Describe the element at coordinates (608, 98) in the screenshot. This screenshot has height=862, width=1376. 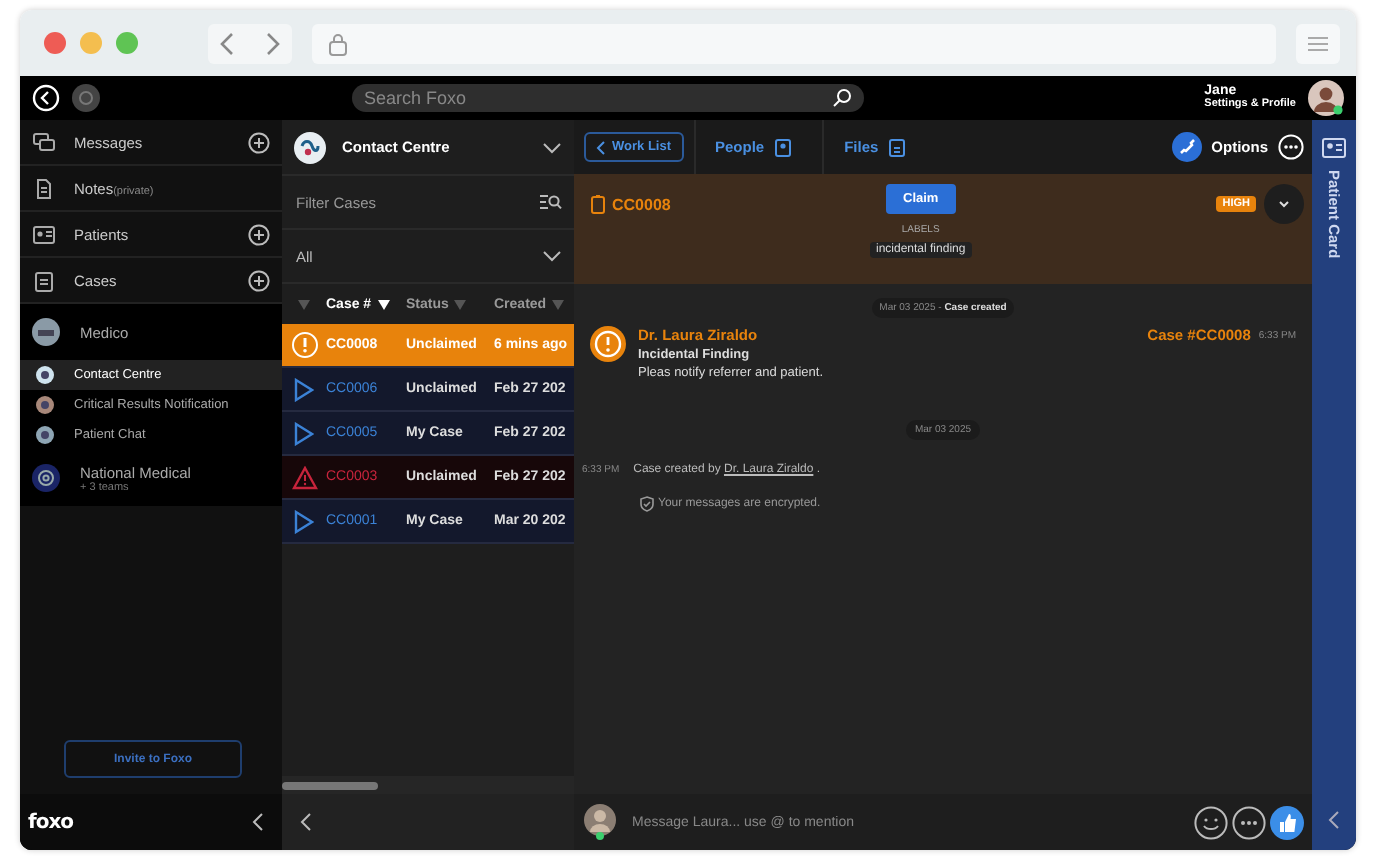
I see `search-field: Search Foxo` at that location.